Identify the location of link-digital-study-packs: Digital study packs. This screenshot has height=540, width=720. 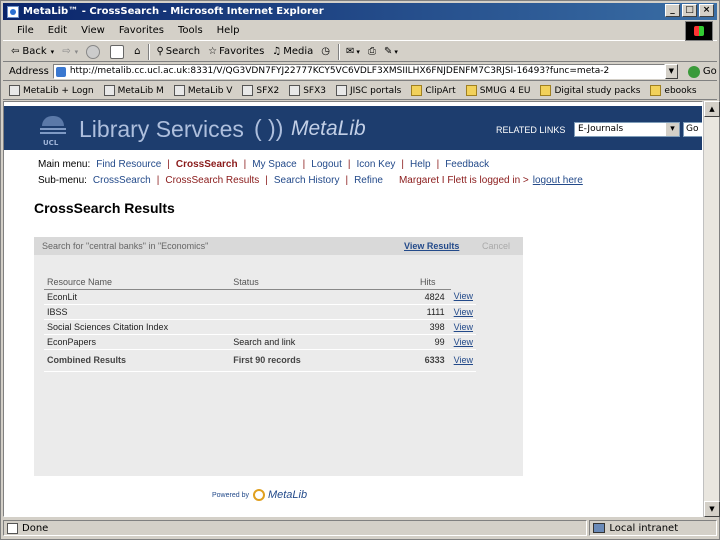
(590, 90).